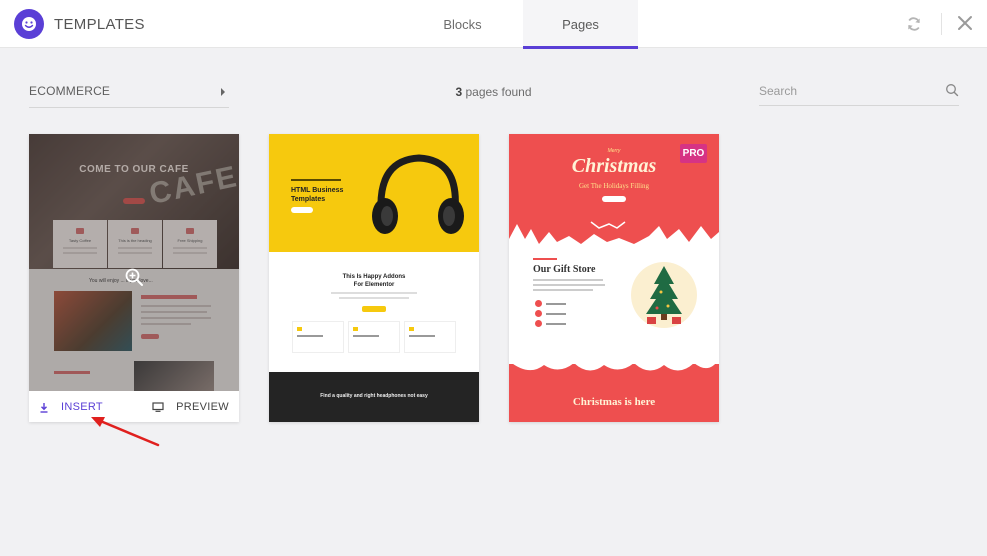  What do you see at coordinates (614, 359) in the screenshot?
I see `snow-wave-icon` at bounding box center [614, 359].